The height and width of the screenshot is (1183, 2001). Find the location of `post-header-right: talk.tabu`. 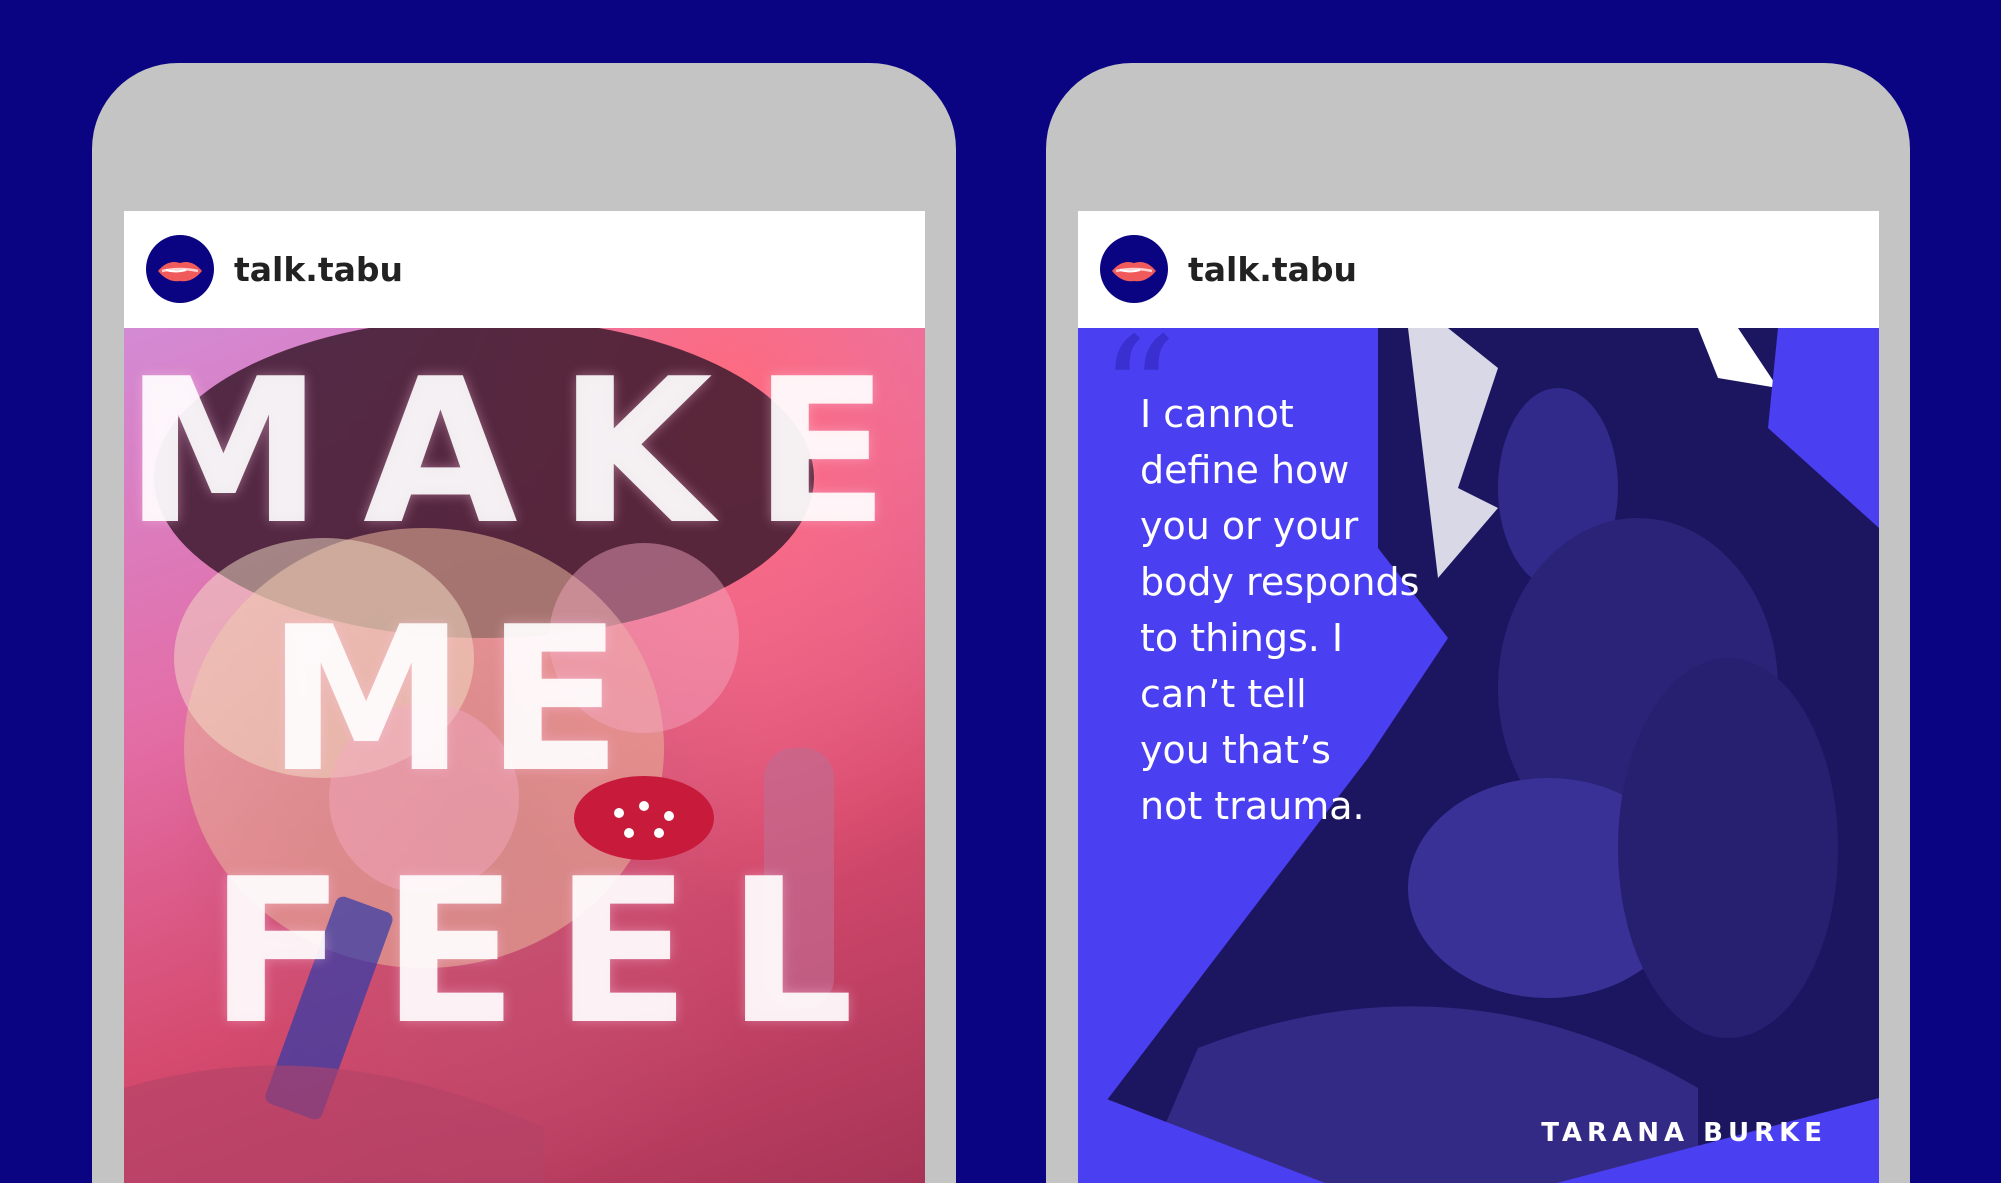

post-header-right: talk.tabu is located at coordinates (1478, 269).